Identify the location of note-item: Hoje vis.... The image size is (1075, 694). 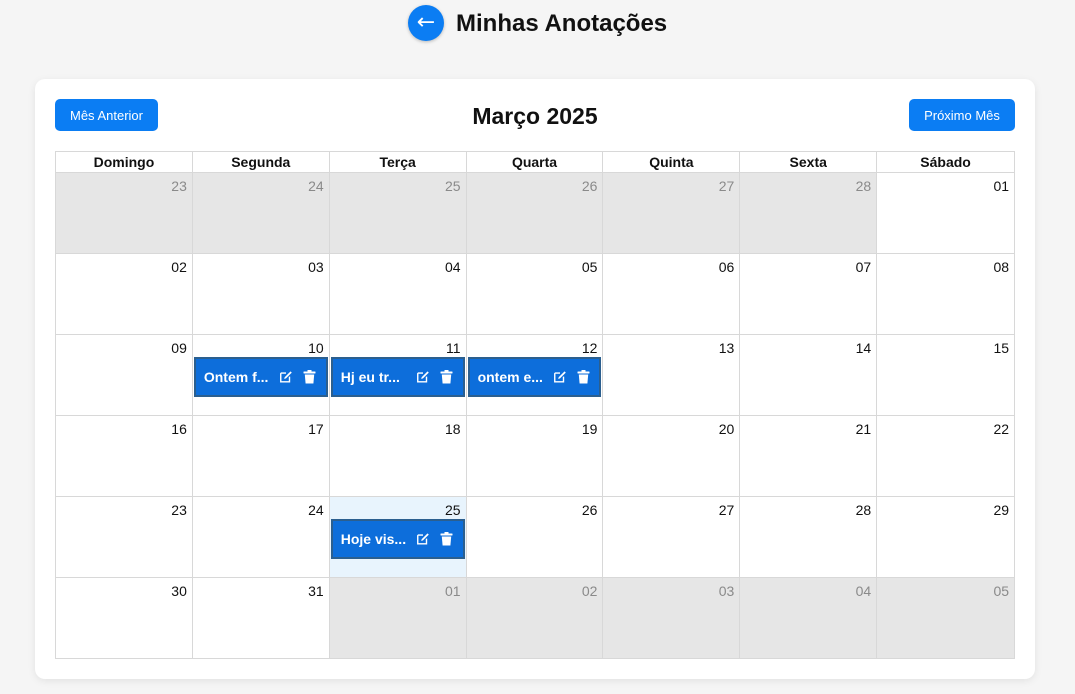
(397, 539).